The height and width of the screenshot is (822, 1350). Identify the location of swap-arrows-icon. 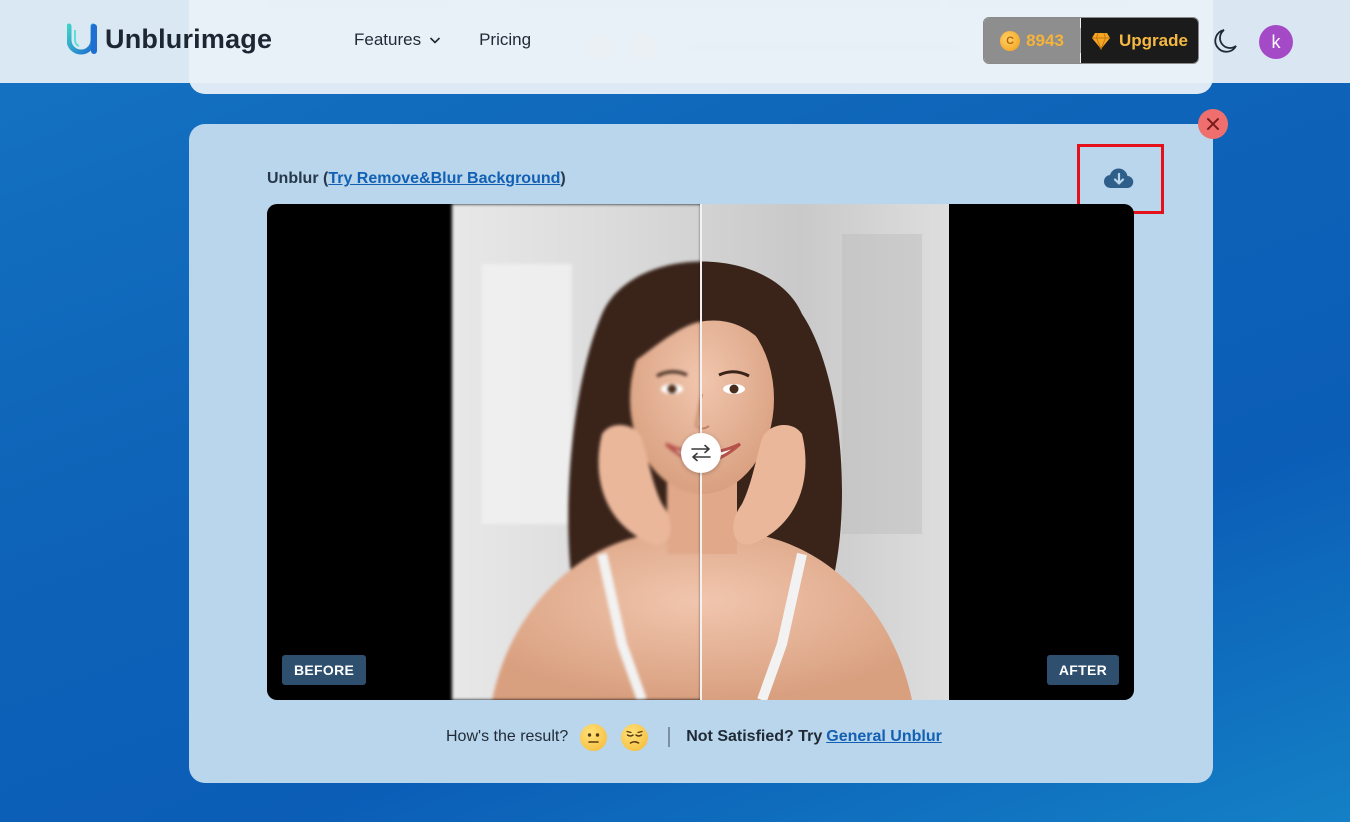
(701, 453).